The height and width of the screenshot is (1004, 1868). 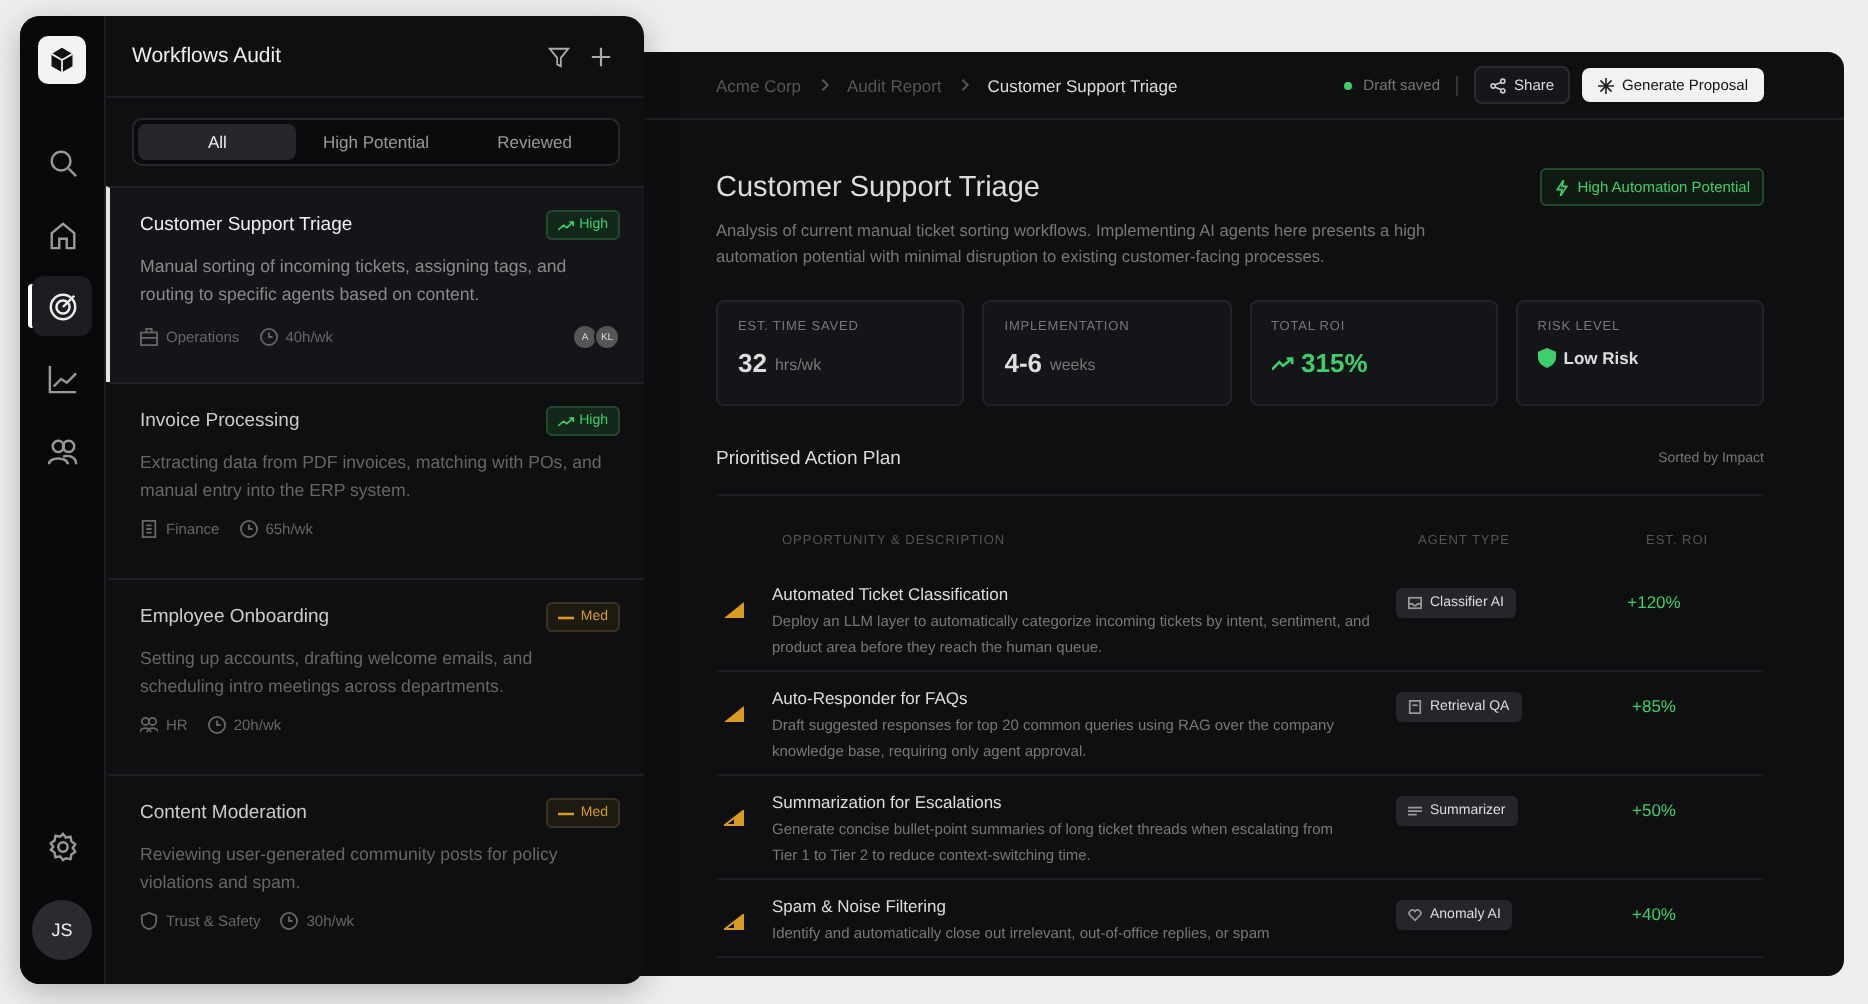 I want to click on search-icon, so click(x=62, y=162).